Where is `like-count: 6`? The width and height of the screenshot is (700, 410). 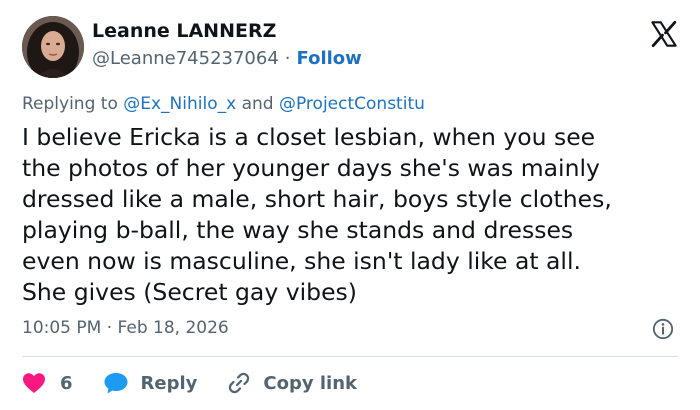
like-count: 6 is located at coordinates (66, 383).